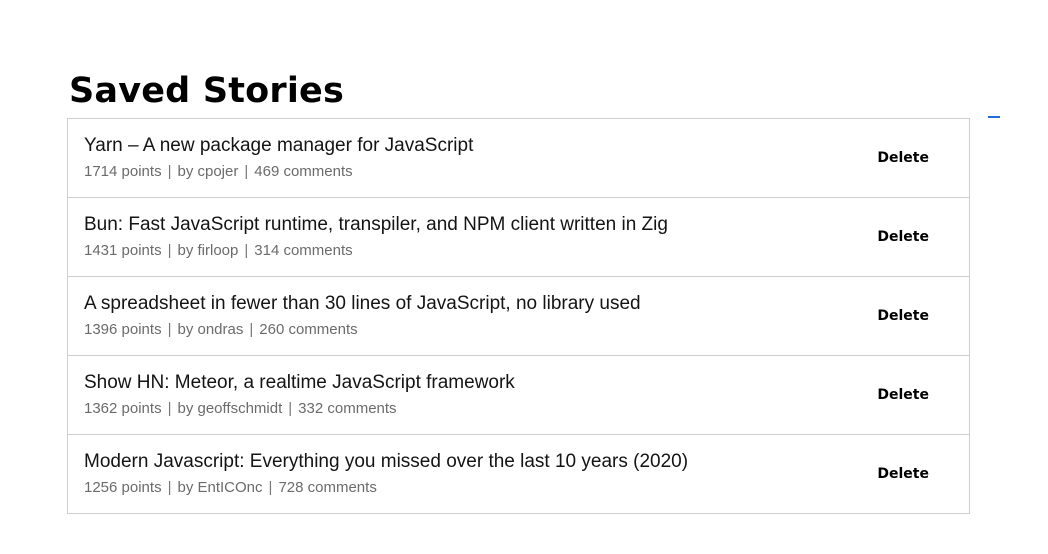  I want to click on story-meta: 1396 points | by ondras | 260 comments, so click(221, 330).